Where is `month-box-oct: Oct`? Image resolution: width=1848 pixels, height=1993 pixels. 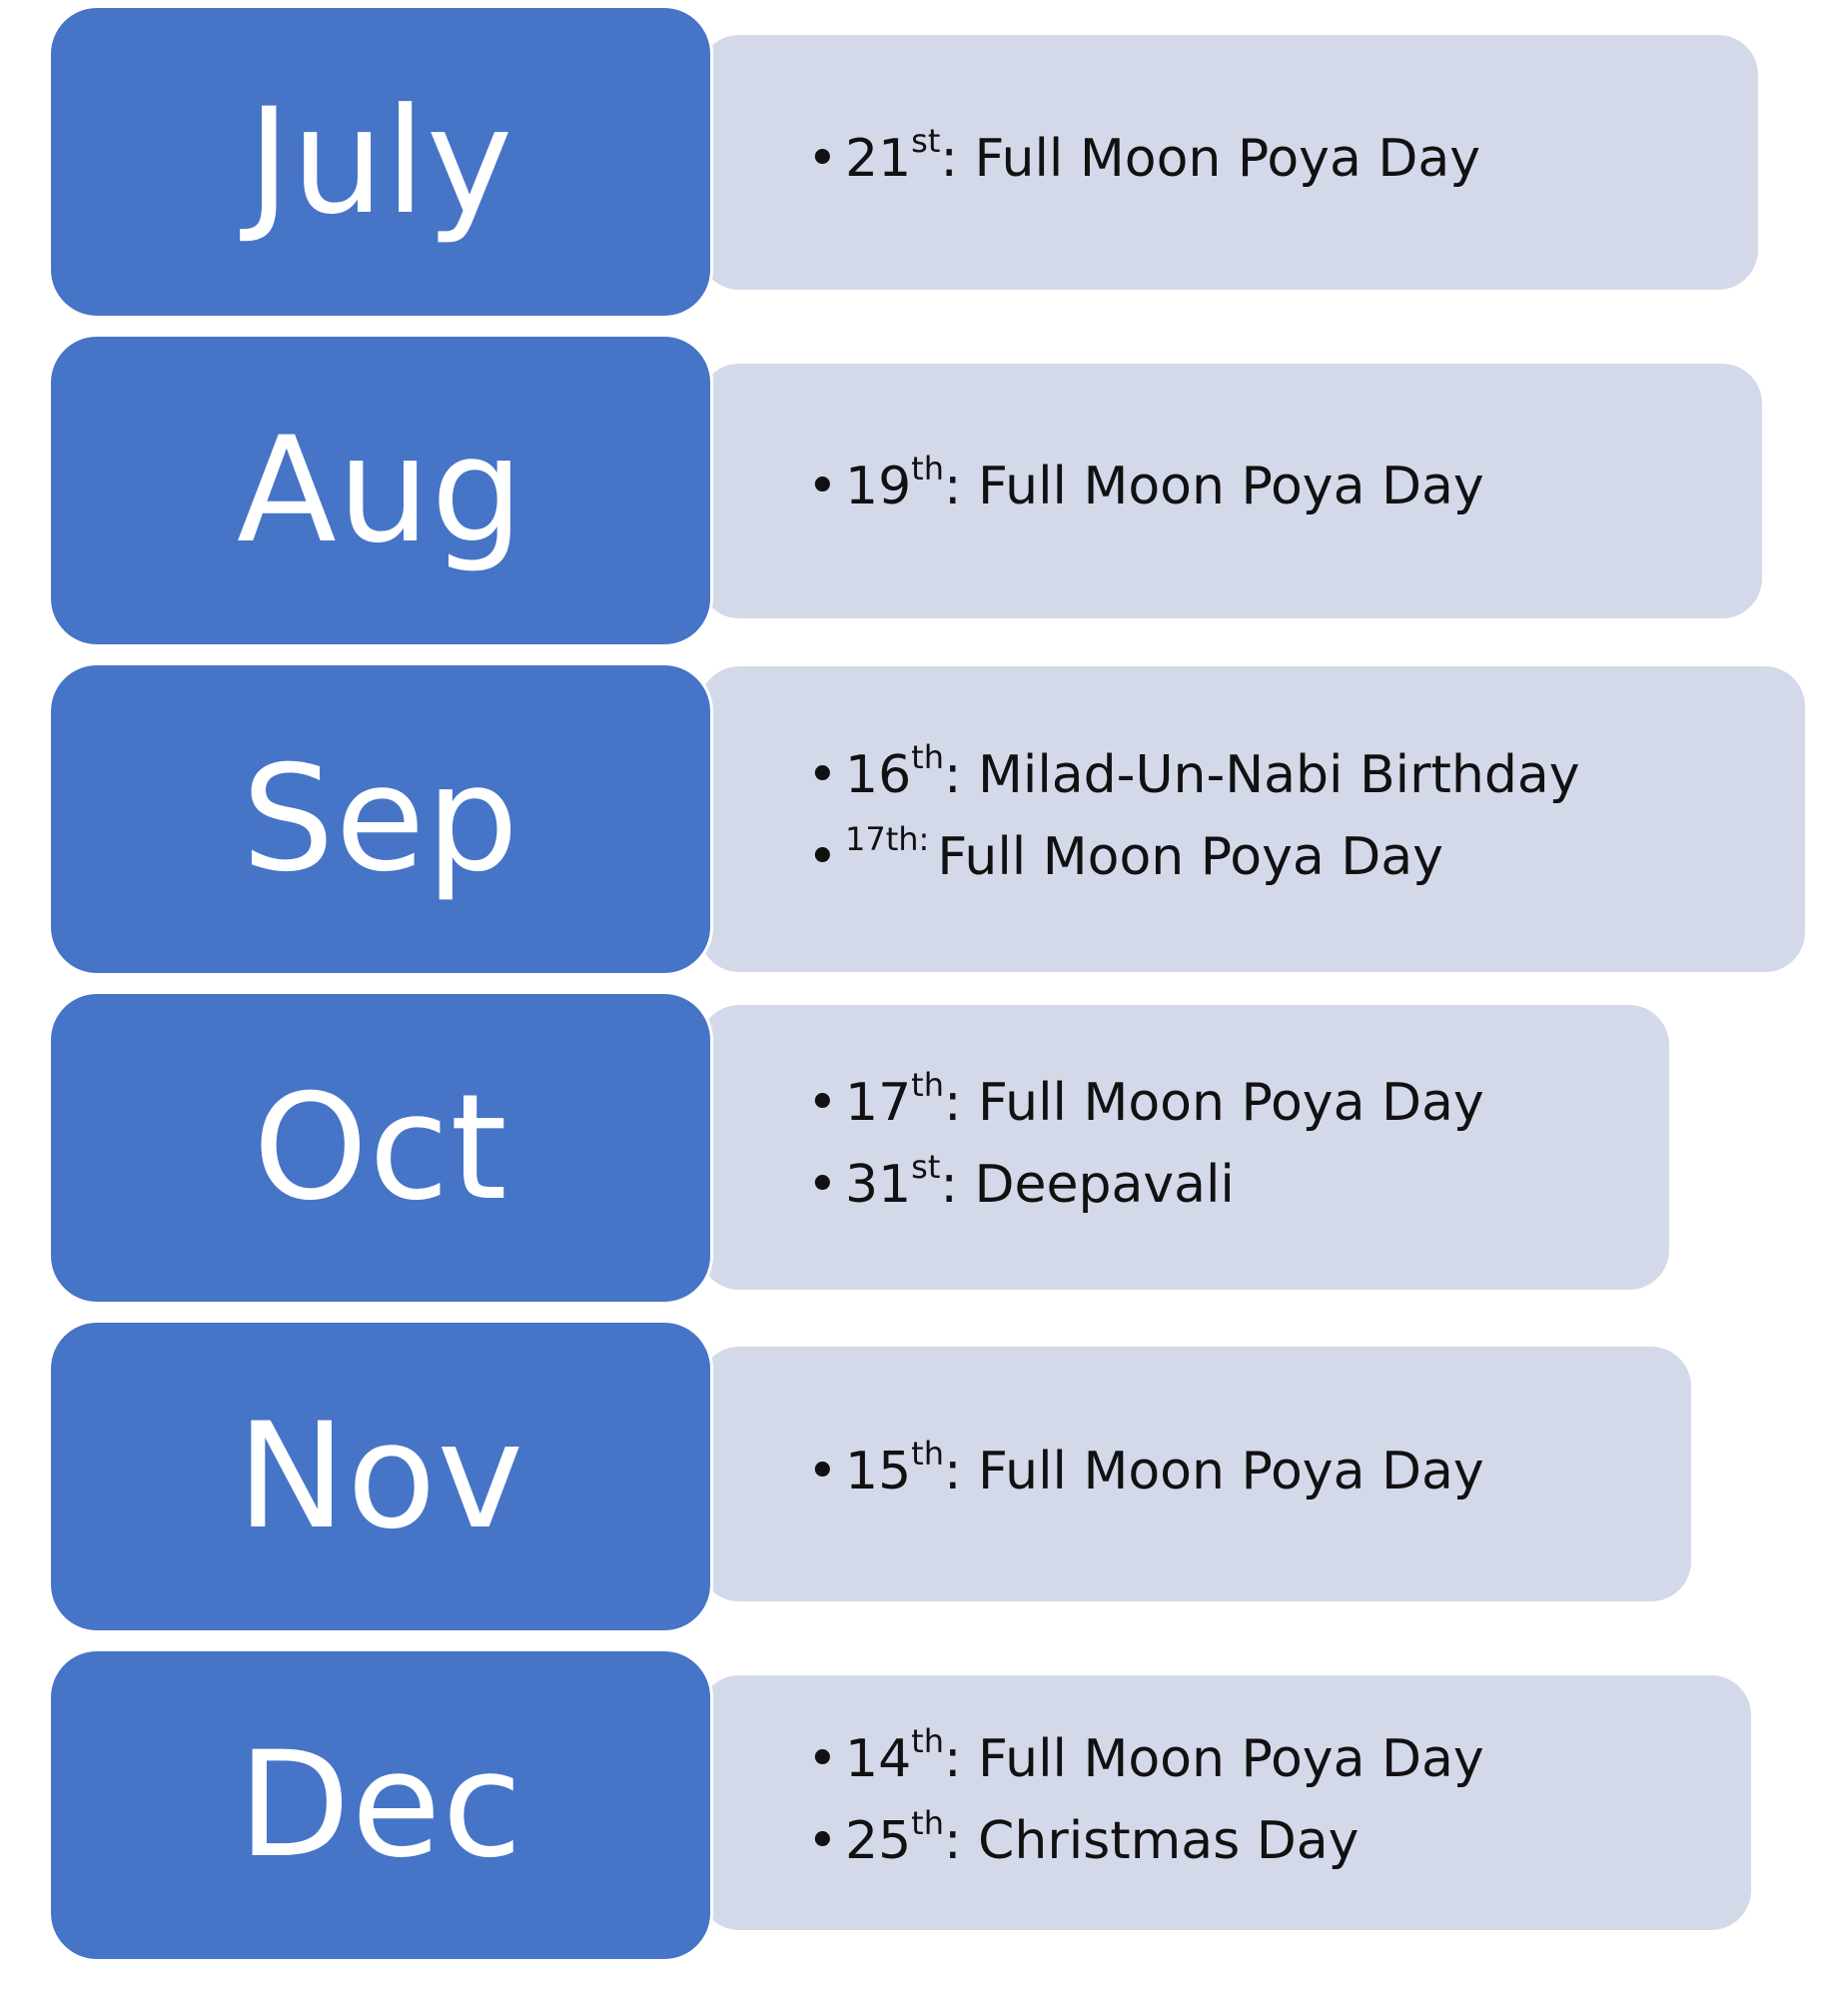
month-box-oct: Oct is located at coordinates (380, 1148).